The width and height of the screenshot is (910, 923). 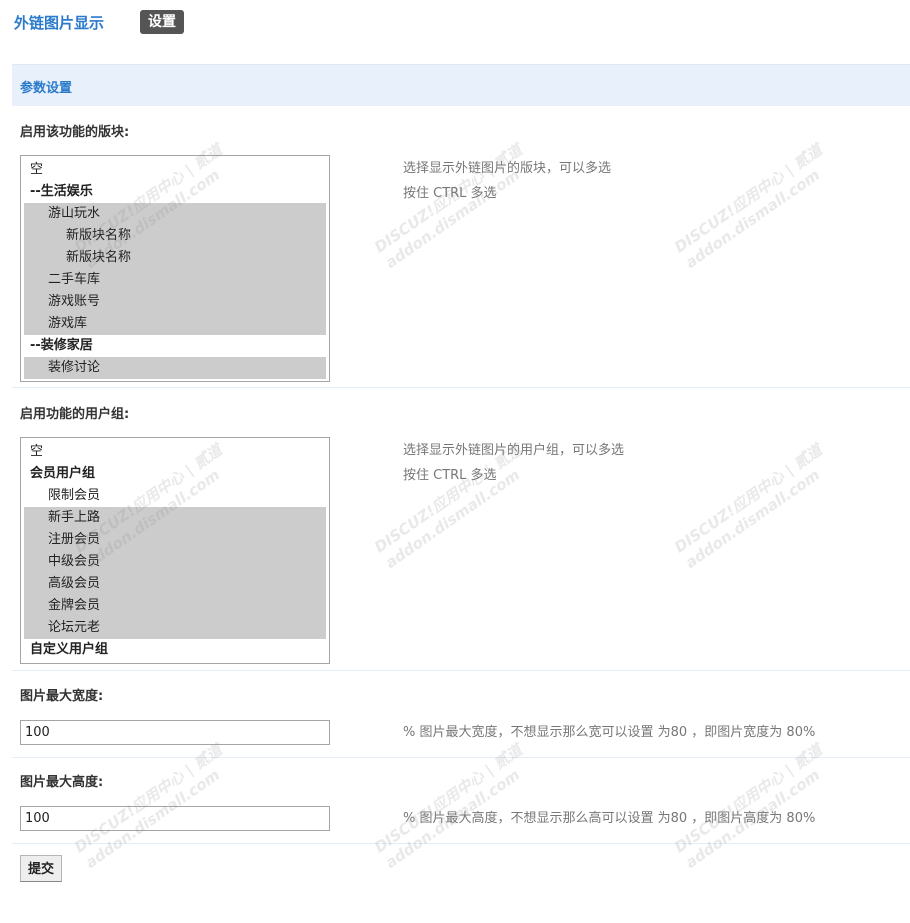 I want to click on submit-button: 提交, so click(x=41, y=868).